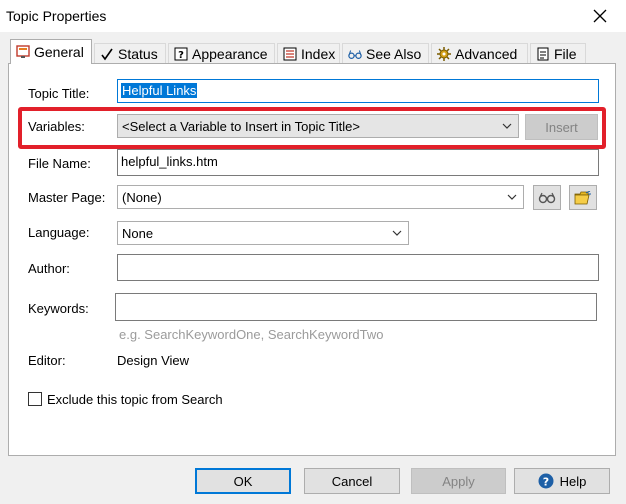  Describe the element at coordinates (23, 52) in the screenshot. I see `general-icon` at that location.